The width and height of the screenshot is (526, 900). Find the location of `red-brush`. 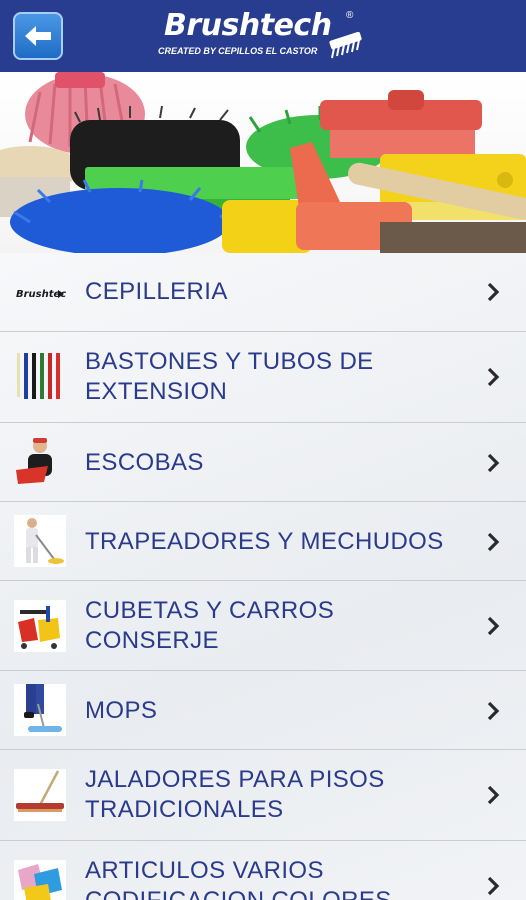

red-brush is located at coordinates (401, 124).